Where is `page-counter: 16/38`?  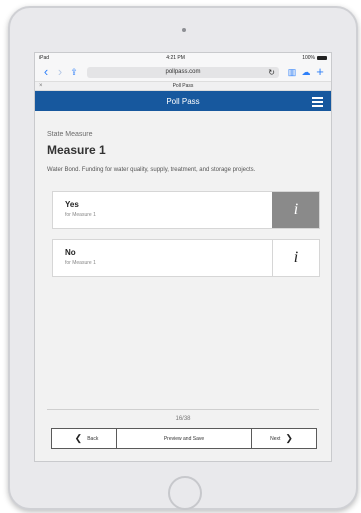 page-counter: 16/38 is located at coordinates (183, 419).